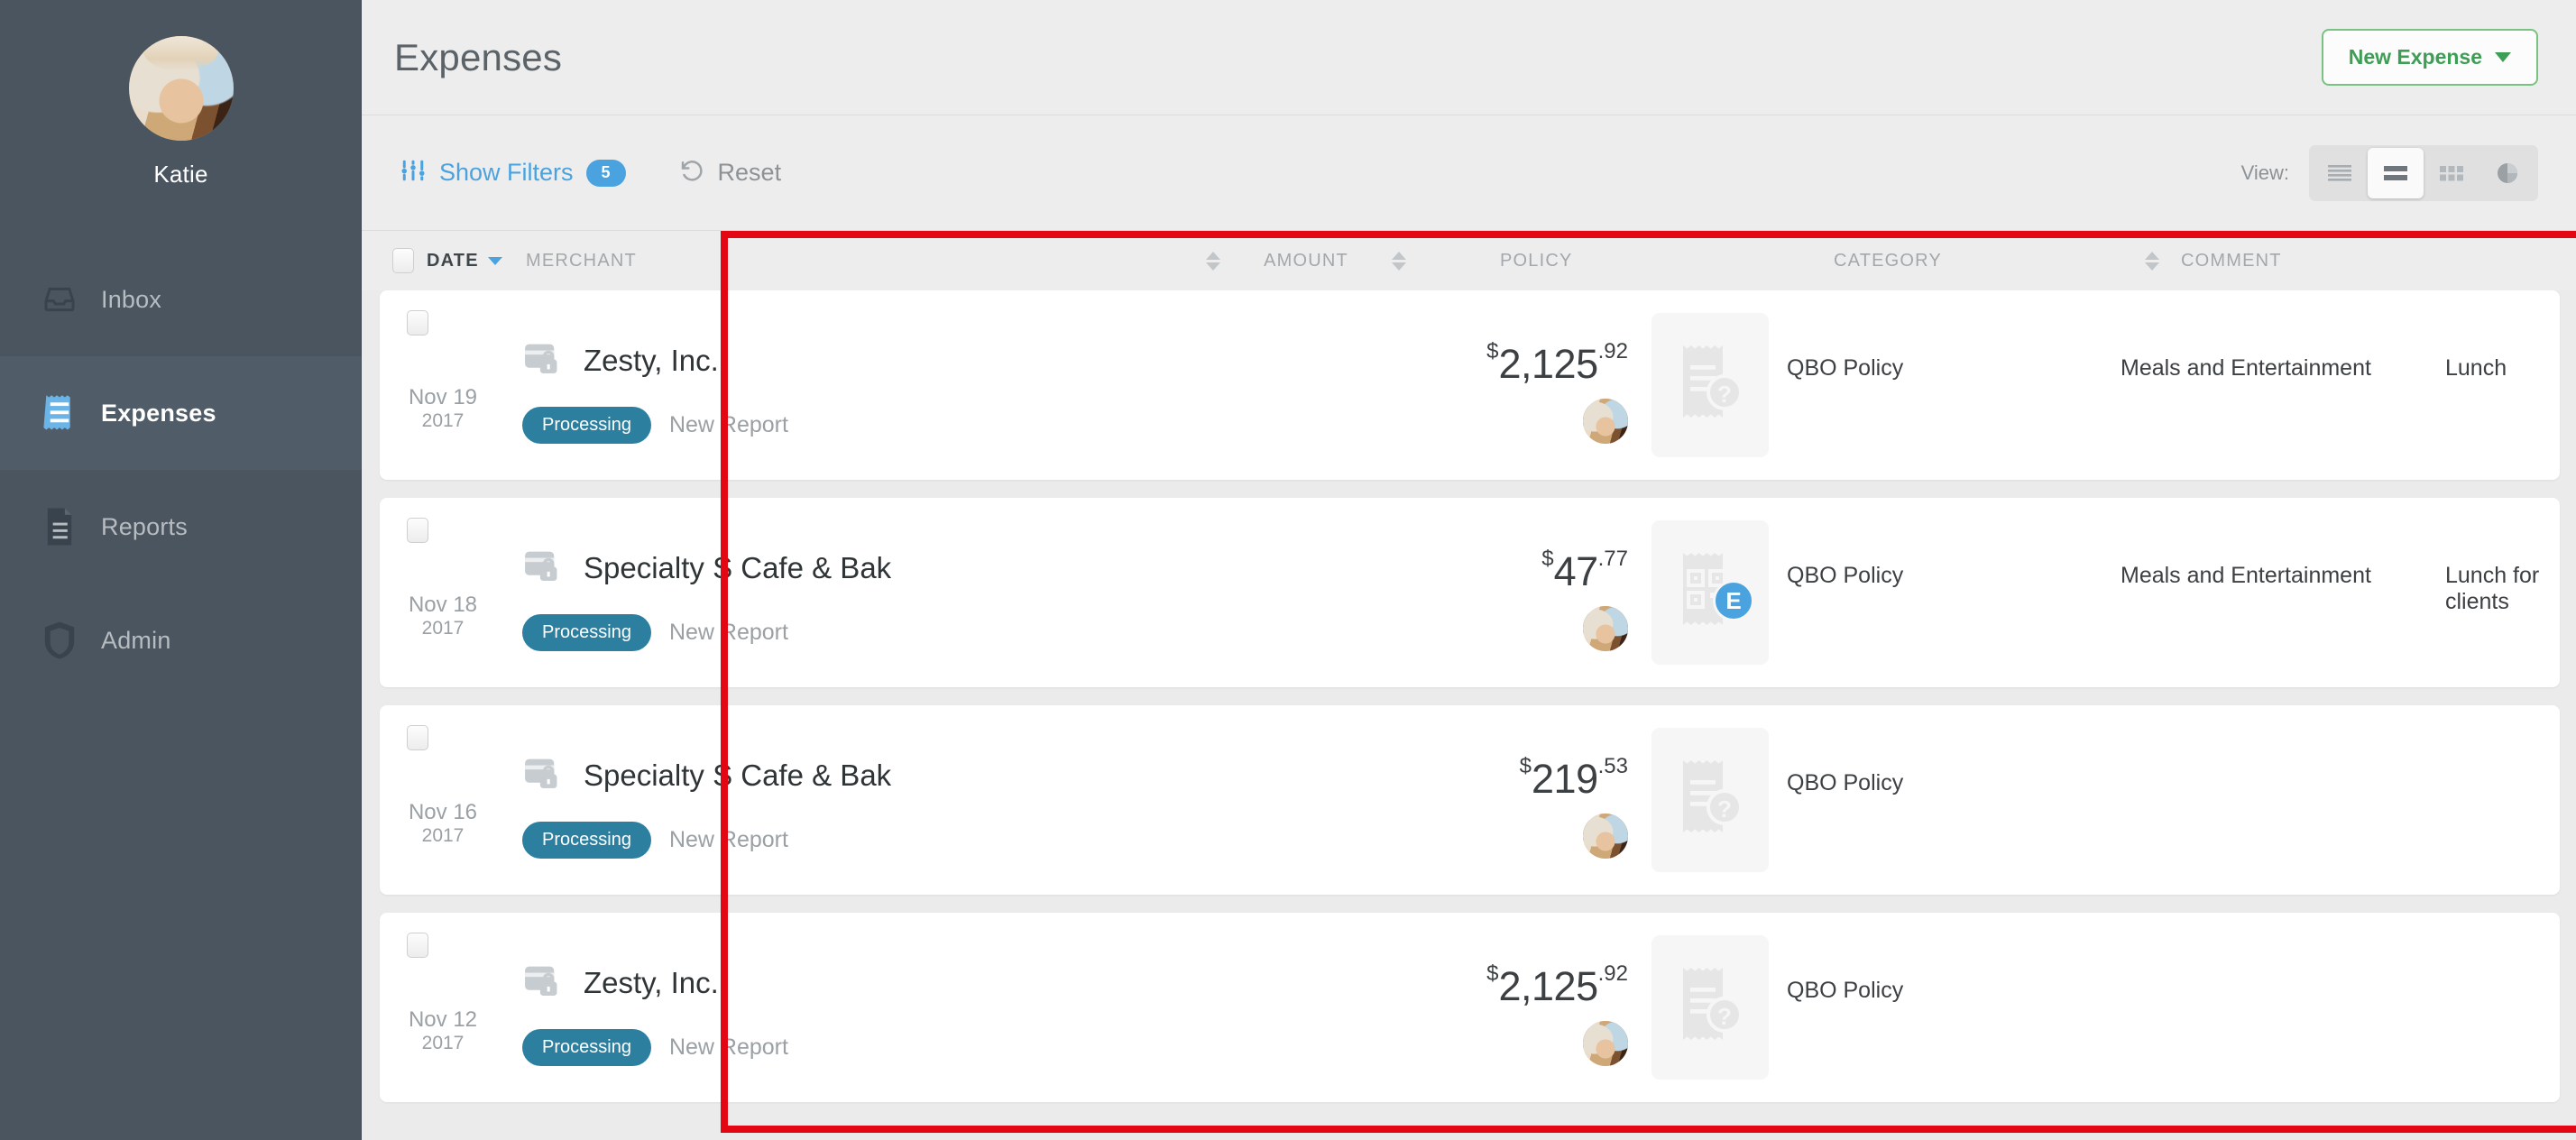 The image size is (2576, 1140). I want to click on sort-both-icon, so click(1213, 261).